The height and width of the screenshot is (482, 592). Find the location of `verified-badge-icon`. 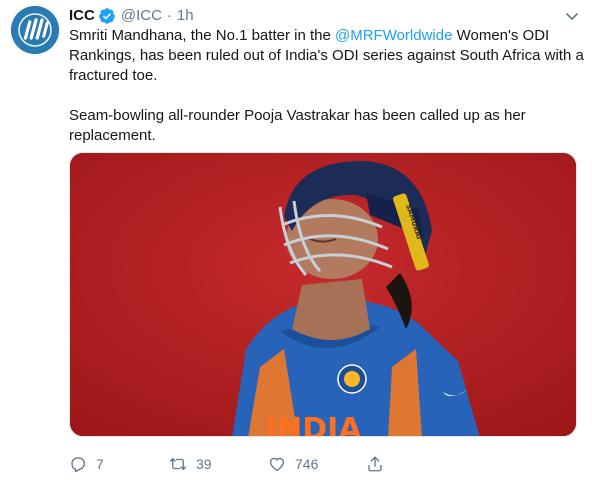

verified-badge-icon is located at coordinates (107, 16).